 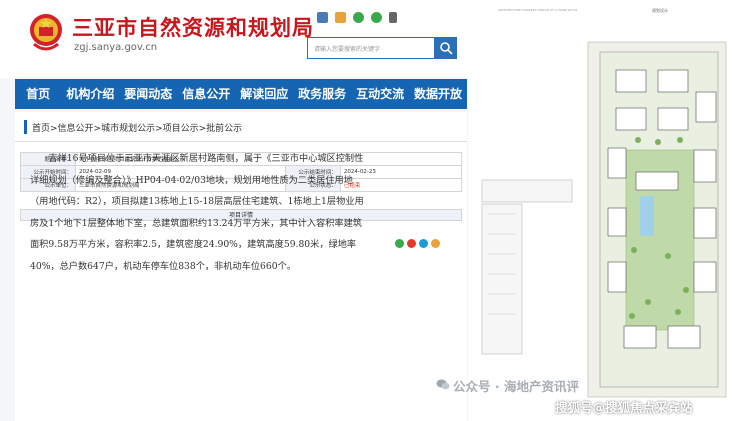 I want to click on wechat-icon, so click(x=358, y=17).